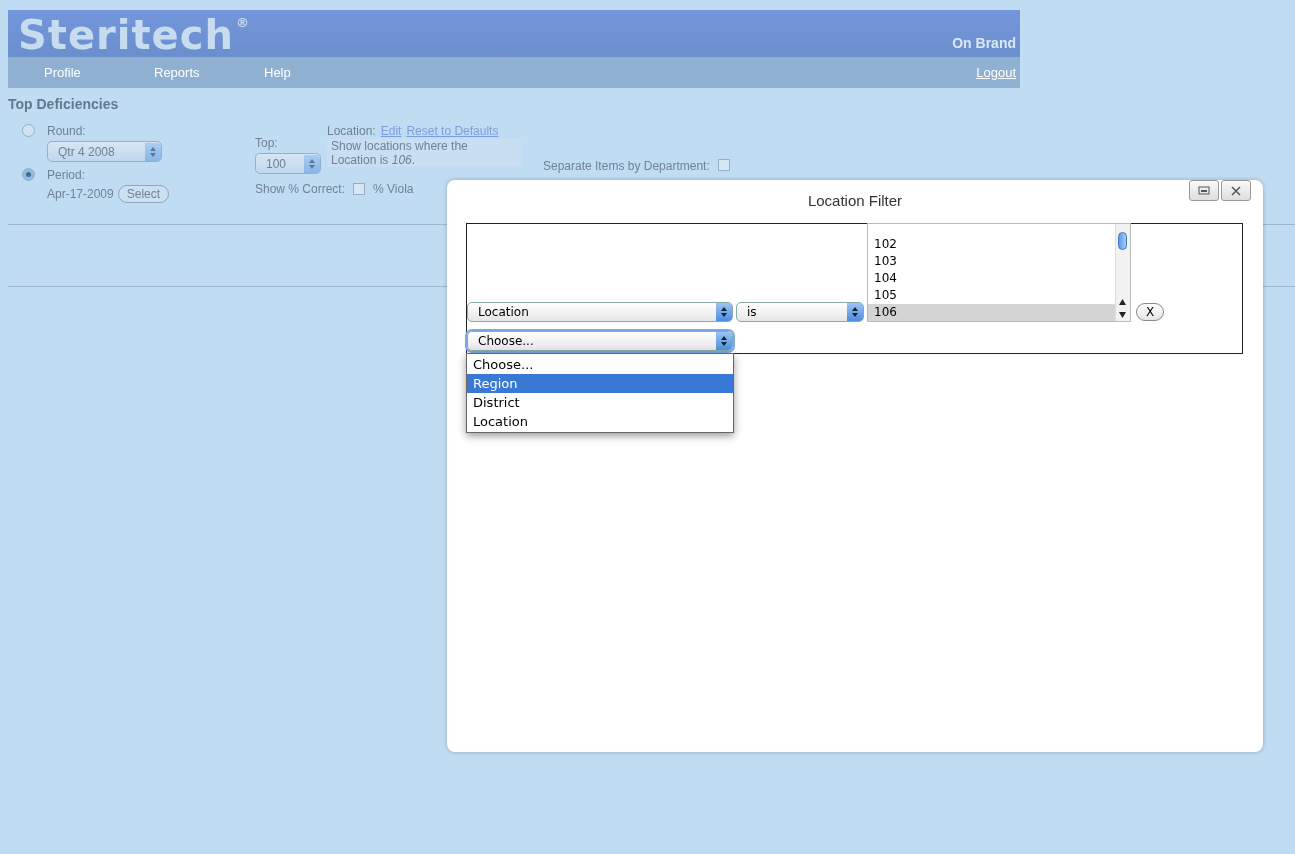  I want to click on list-option: 102, so click(991, 244).